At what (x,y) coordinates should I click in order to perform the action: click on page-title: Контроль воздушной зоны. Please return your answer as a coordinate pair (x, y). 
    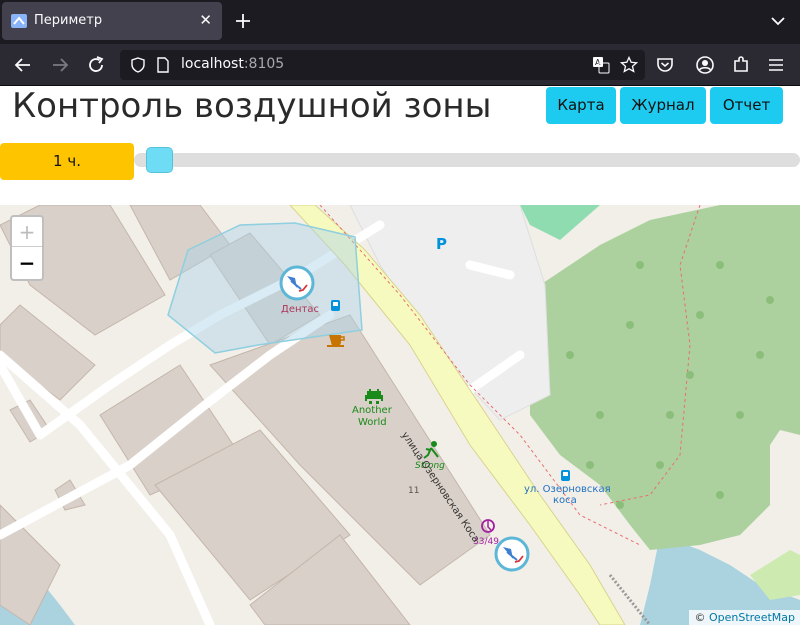
    Looking at the image, I should click on (252, 106).